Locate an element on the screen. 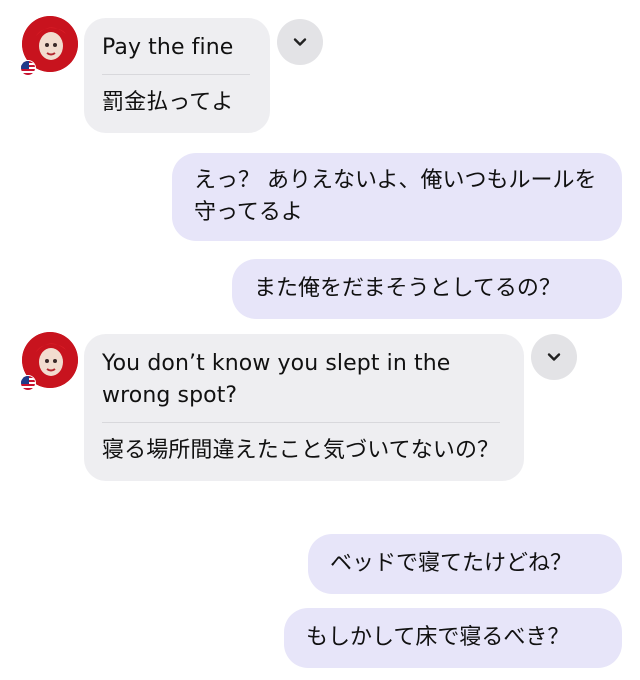 The width and height of the screenshot is (640, 680). outgoing-message: ベッドで寝てたけどね？ is located at coordinates (465, 564).